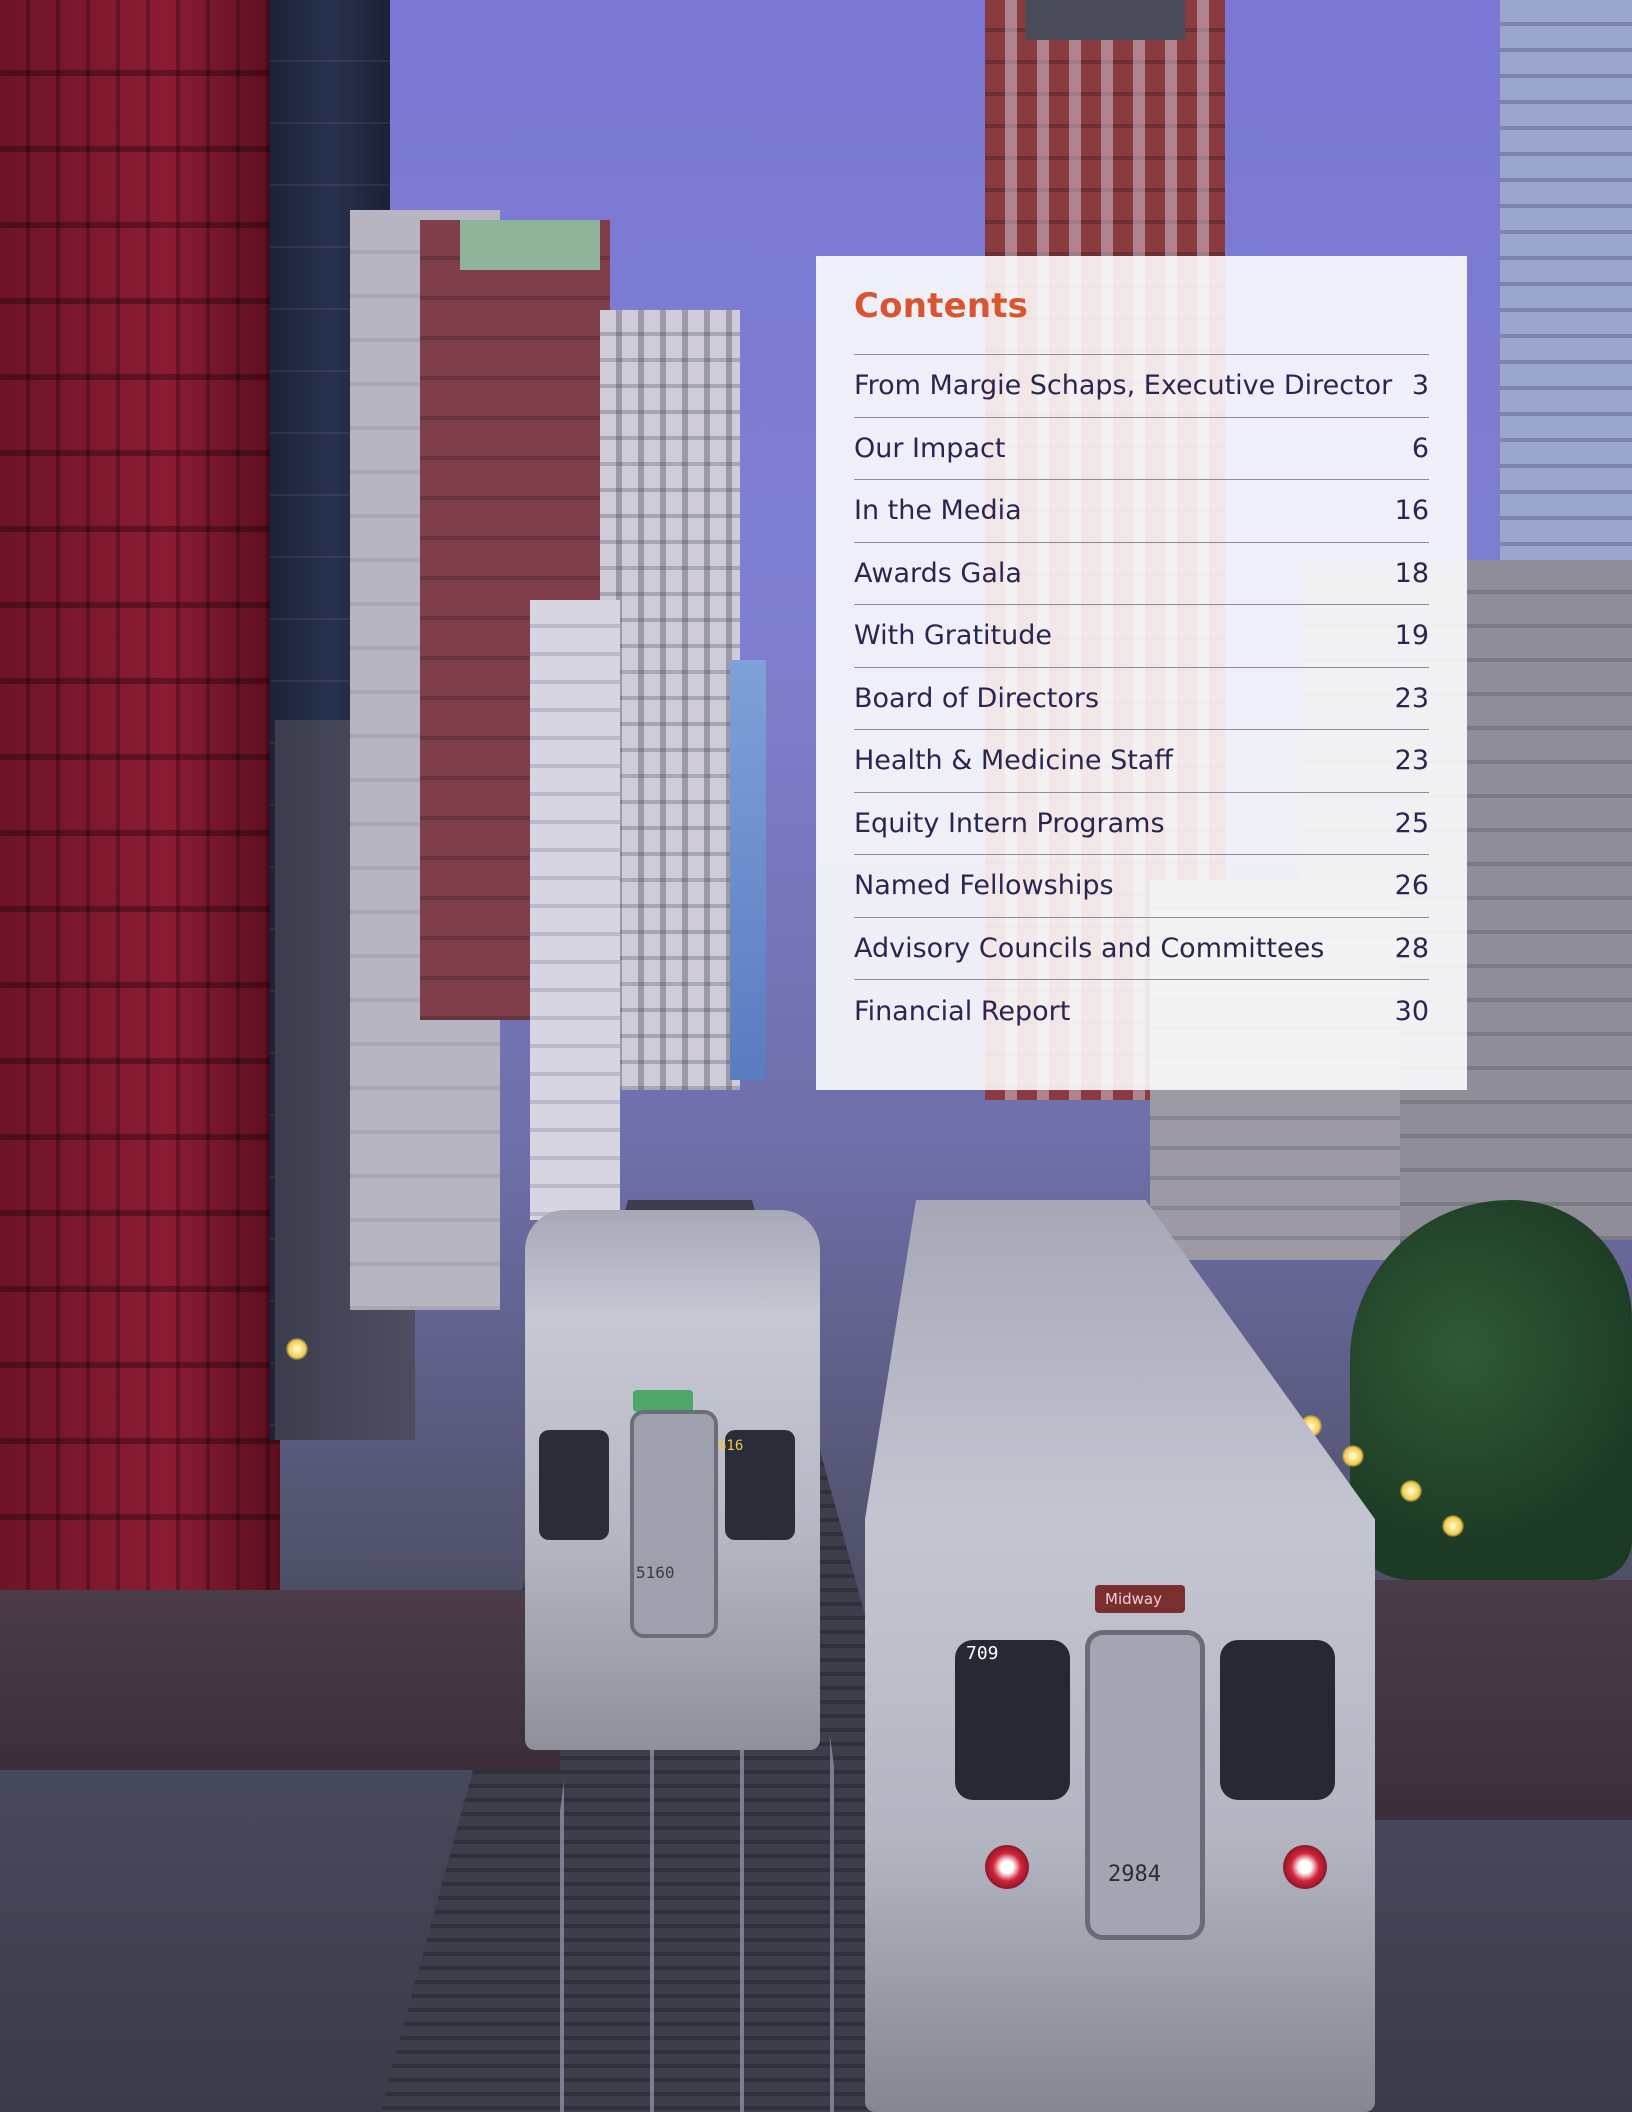  I want to click on train-right-door, so click(1145, 1785).